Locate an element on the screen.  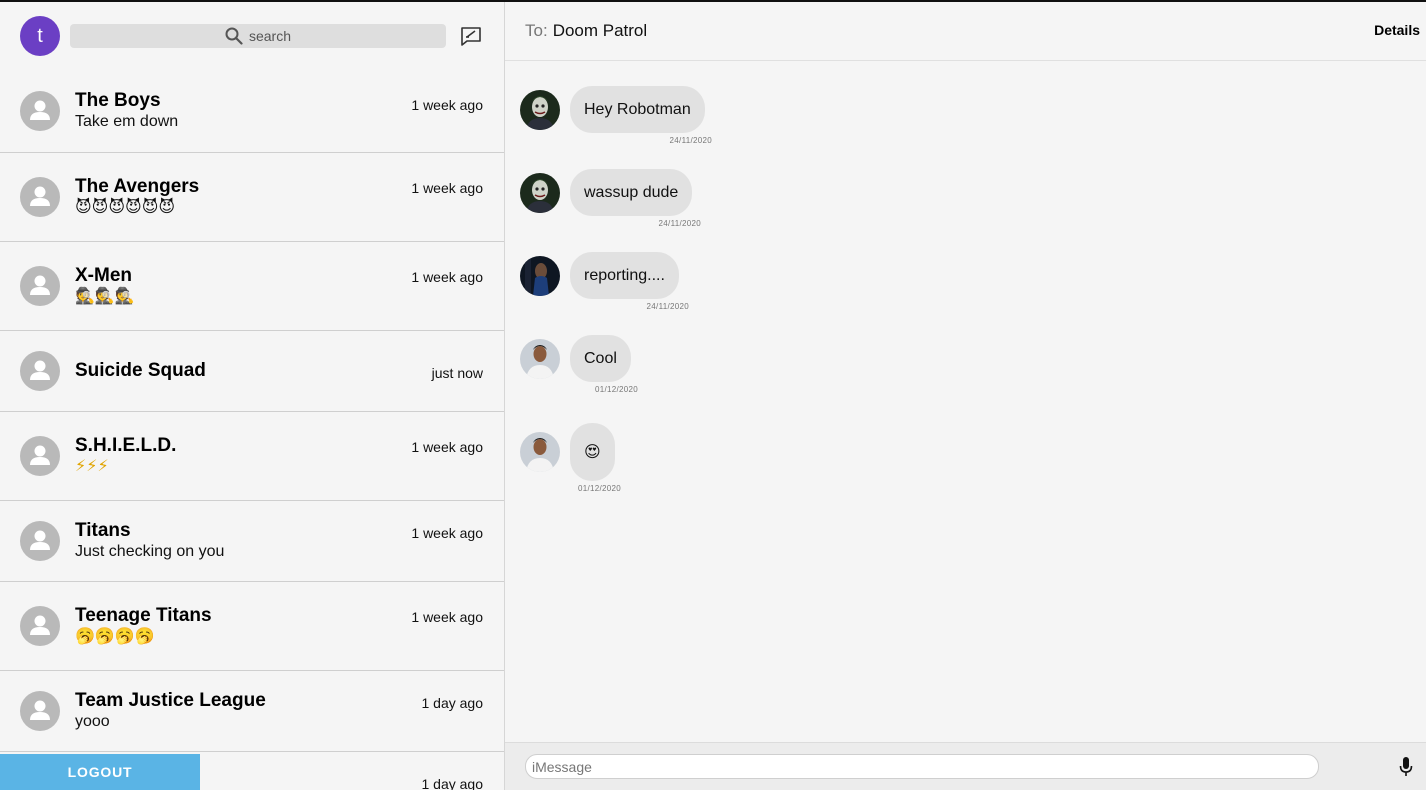
conversation-item: S.H.I.E.L.D. ⚡⚡⚡ 1 week ago is located at coordinates (252, 456).